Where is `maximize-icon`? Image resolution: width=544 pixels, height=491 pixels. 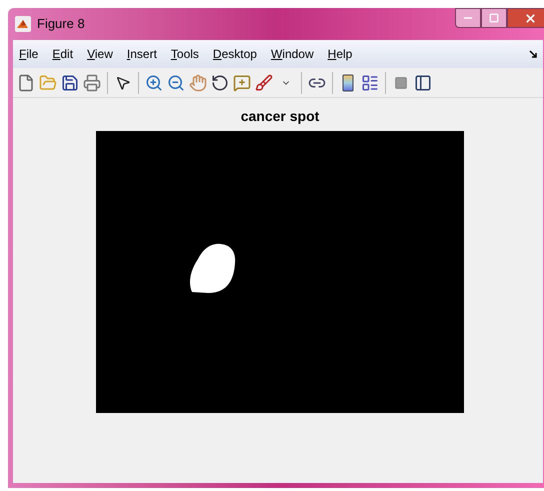 maximize-icon is located at coordinates (494, 18).